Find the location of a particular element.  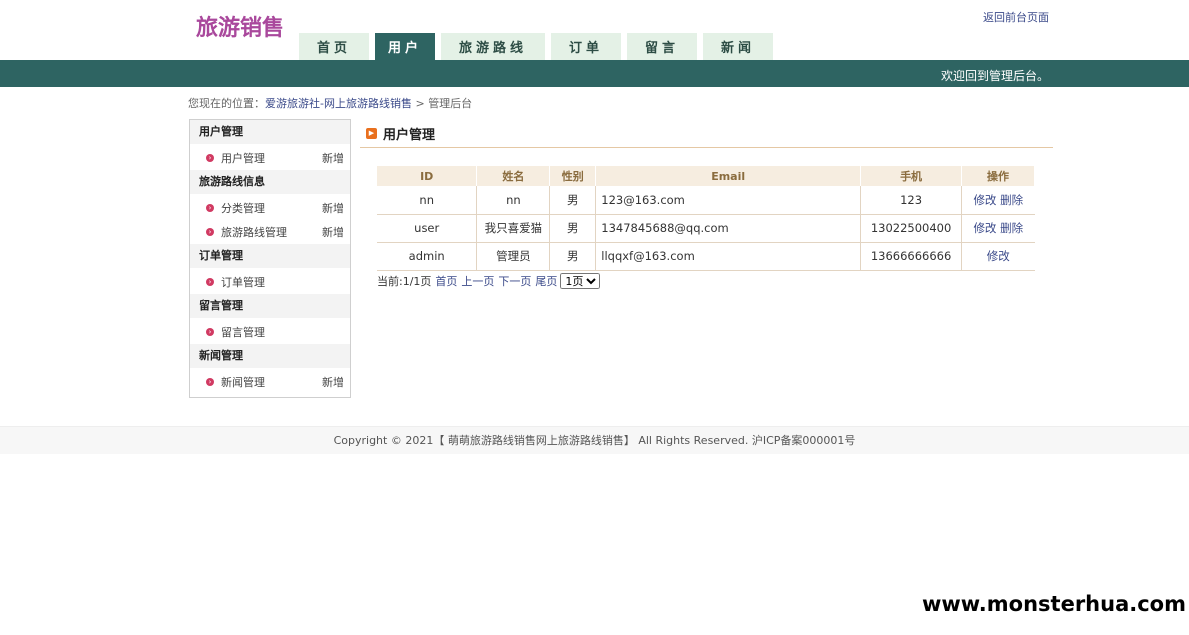

tab-home: 首页 is located at coordinates (334, 46).